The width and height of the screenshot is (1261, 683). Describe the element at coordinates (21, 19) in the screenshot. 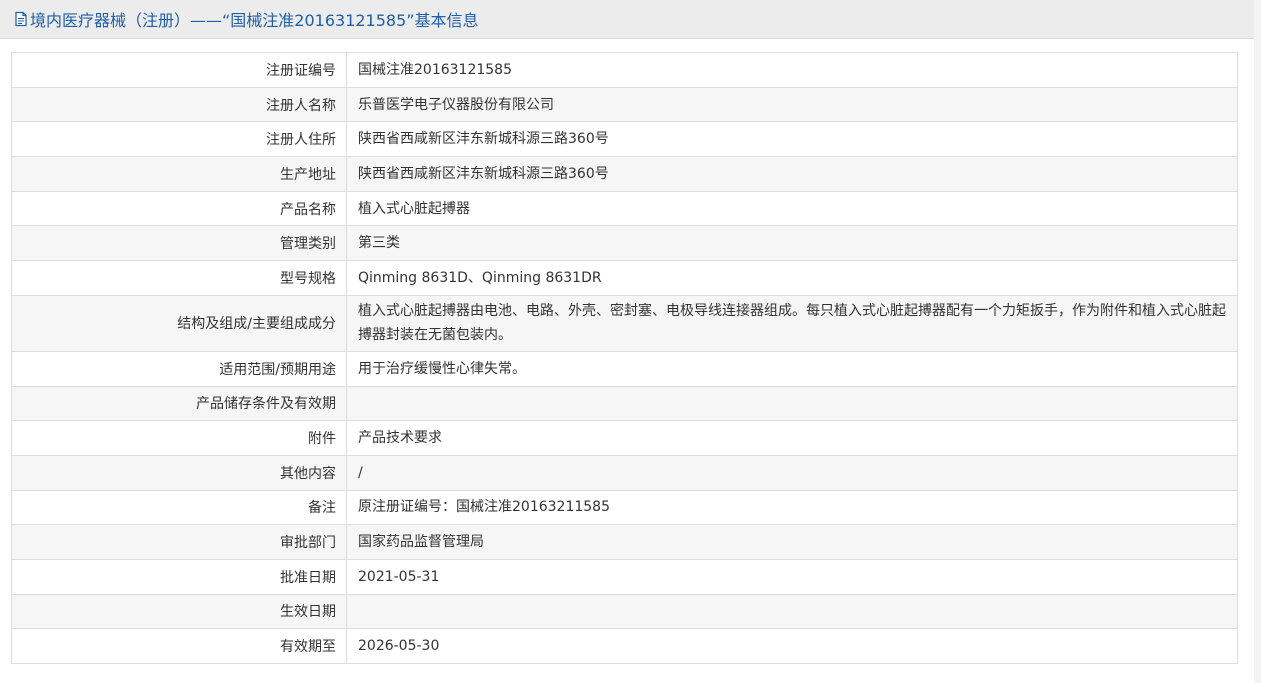

I see `document-icon` at that location.